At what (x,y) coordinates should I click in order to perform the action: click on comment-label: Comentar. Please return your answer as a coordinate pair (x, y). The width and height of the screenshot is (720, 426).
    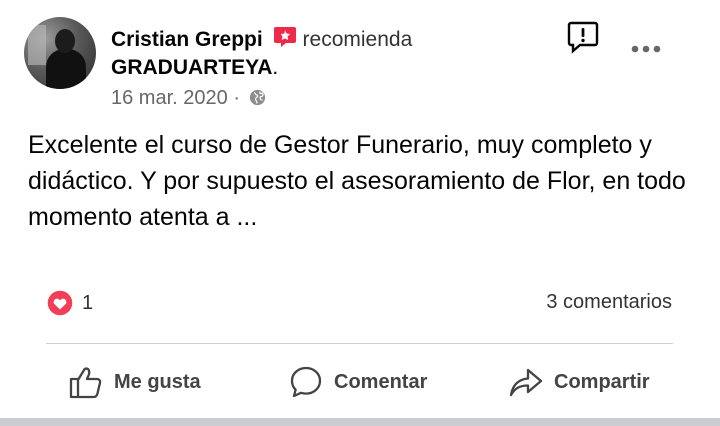
    Looking at the image, I should click on (381, 381).